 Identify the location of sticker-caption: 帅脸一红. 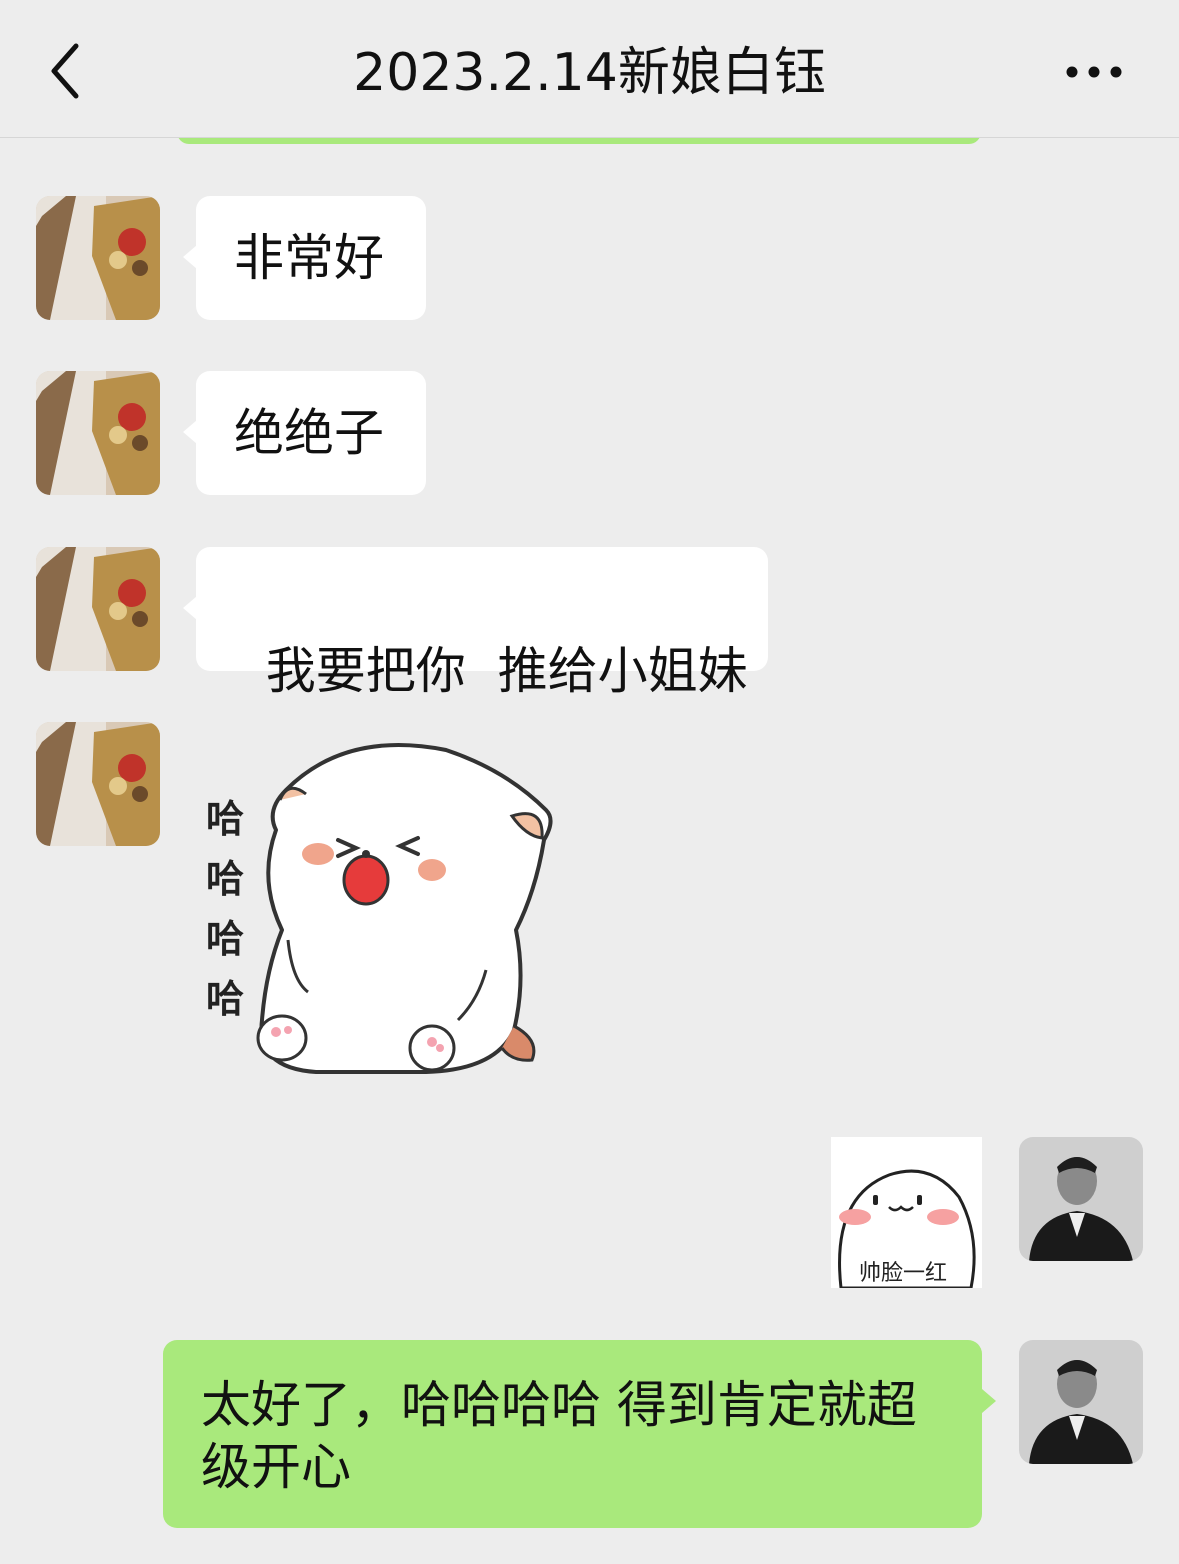
(903, 1273).